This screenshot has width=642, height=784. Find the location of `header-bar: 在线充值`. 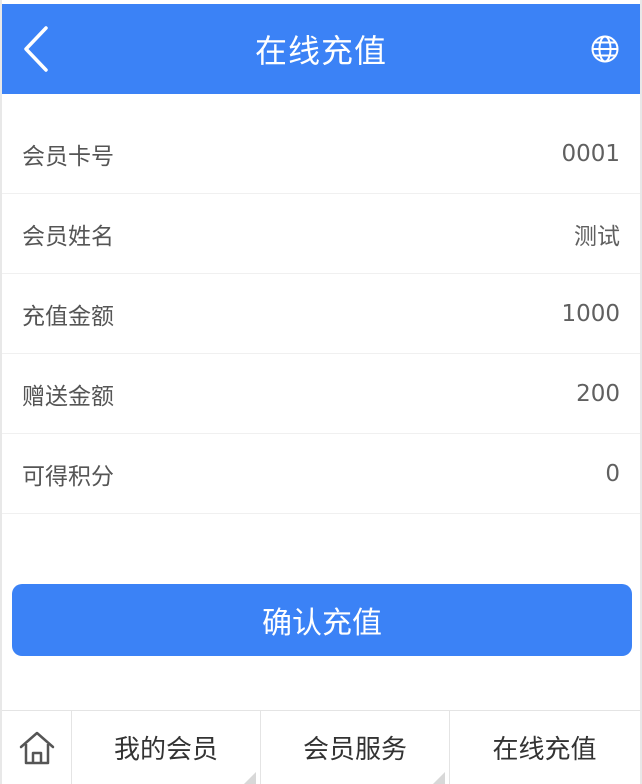

header-bar: 在线充值 is located at coordinates (321, 49).